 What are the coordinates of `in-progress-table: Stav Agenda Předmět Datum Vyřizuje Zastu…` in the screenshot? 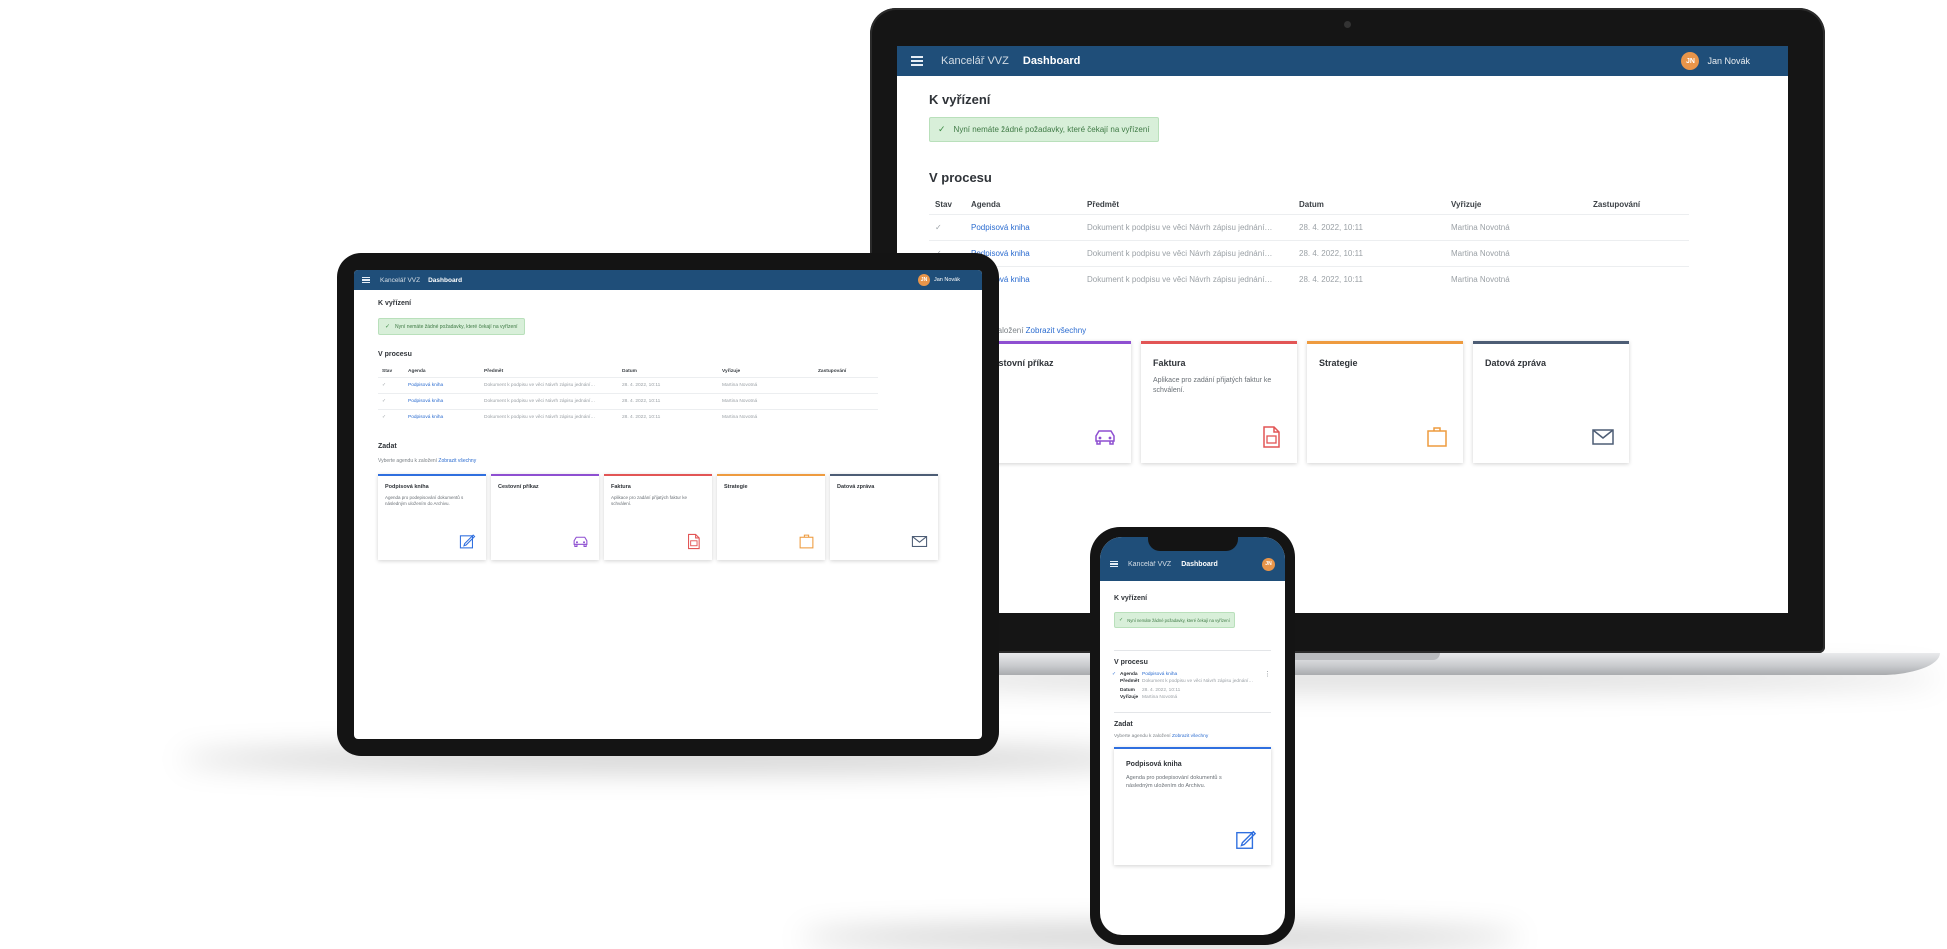 It's located at (628, 395).